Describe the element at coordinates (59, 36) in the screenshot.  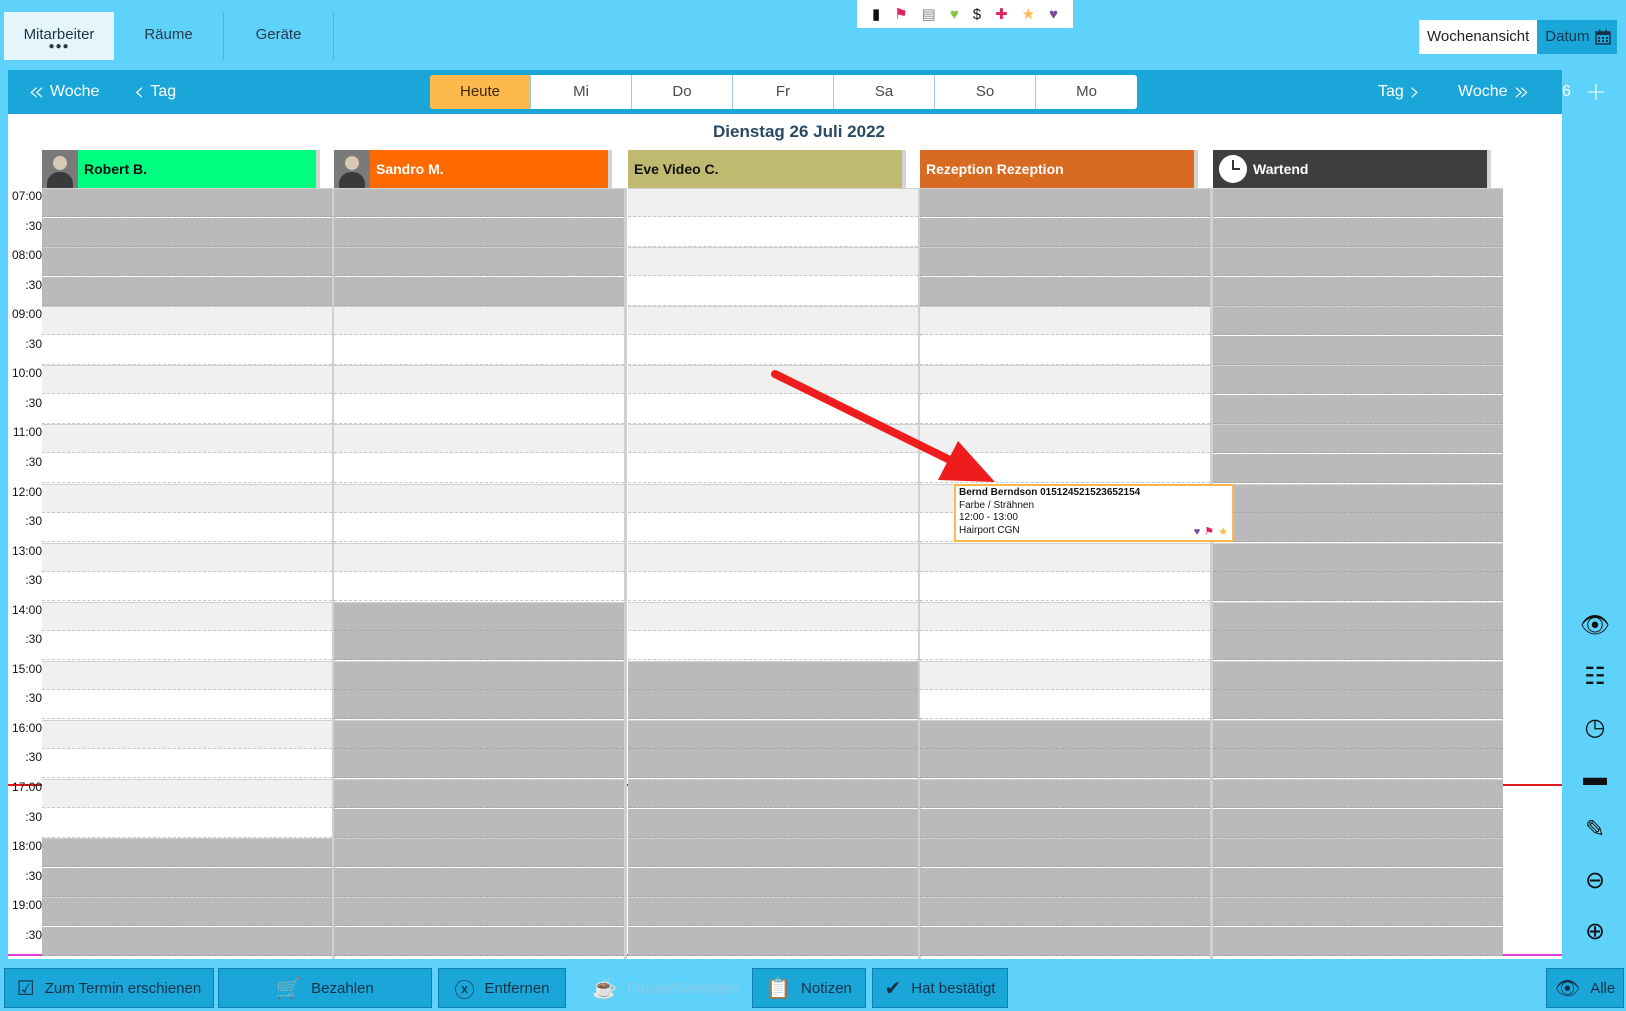
I see `tab-mitarbeiter: Mitarbeiter ●●●` at that location.